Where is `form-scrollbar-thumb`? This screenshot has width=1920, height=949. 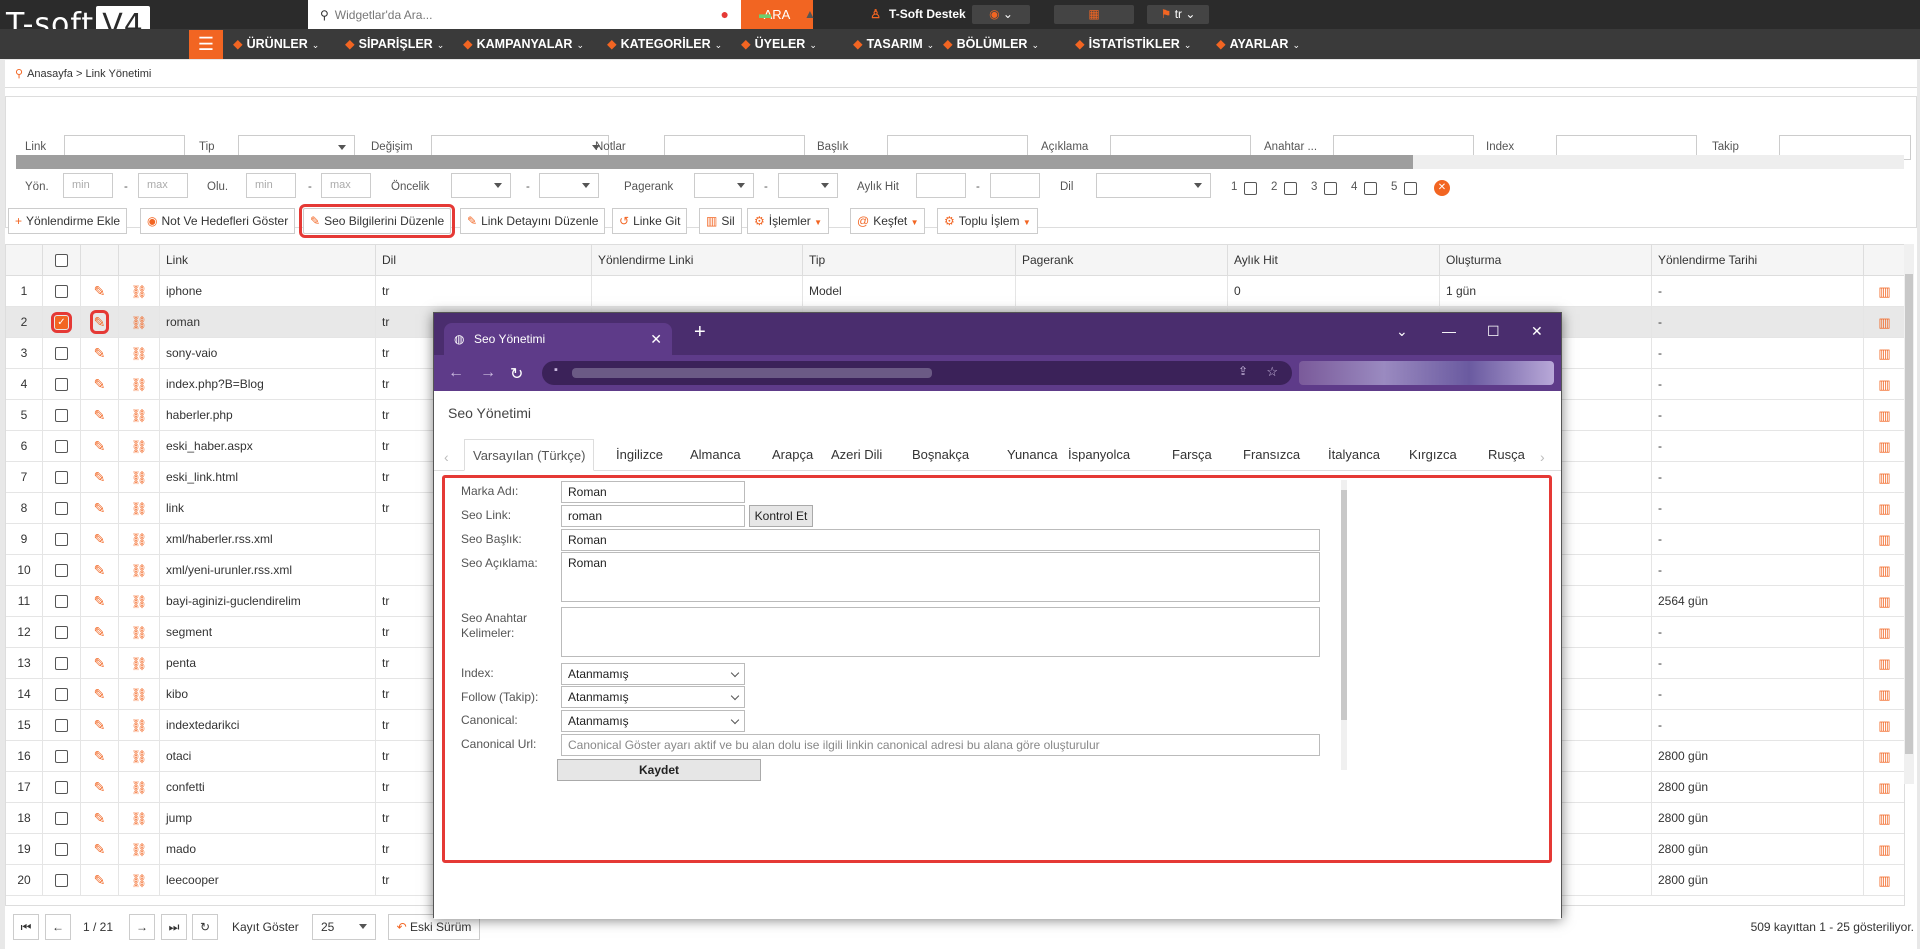 form-scrollbar-thumb is located at coordinates (1344, 605).